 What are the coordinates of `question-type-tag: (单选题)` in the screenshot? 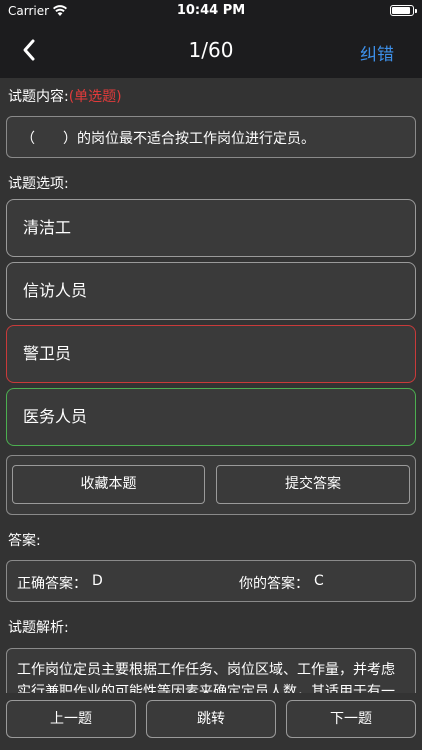 It's located at (95, 97).